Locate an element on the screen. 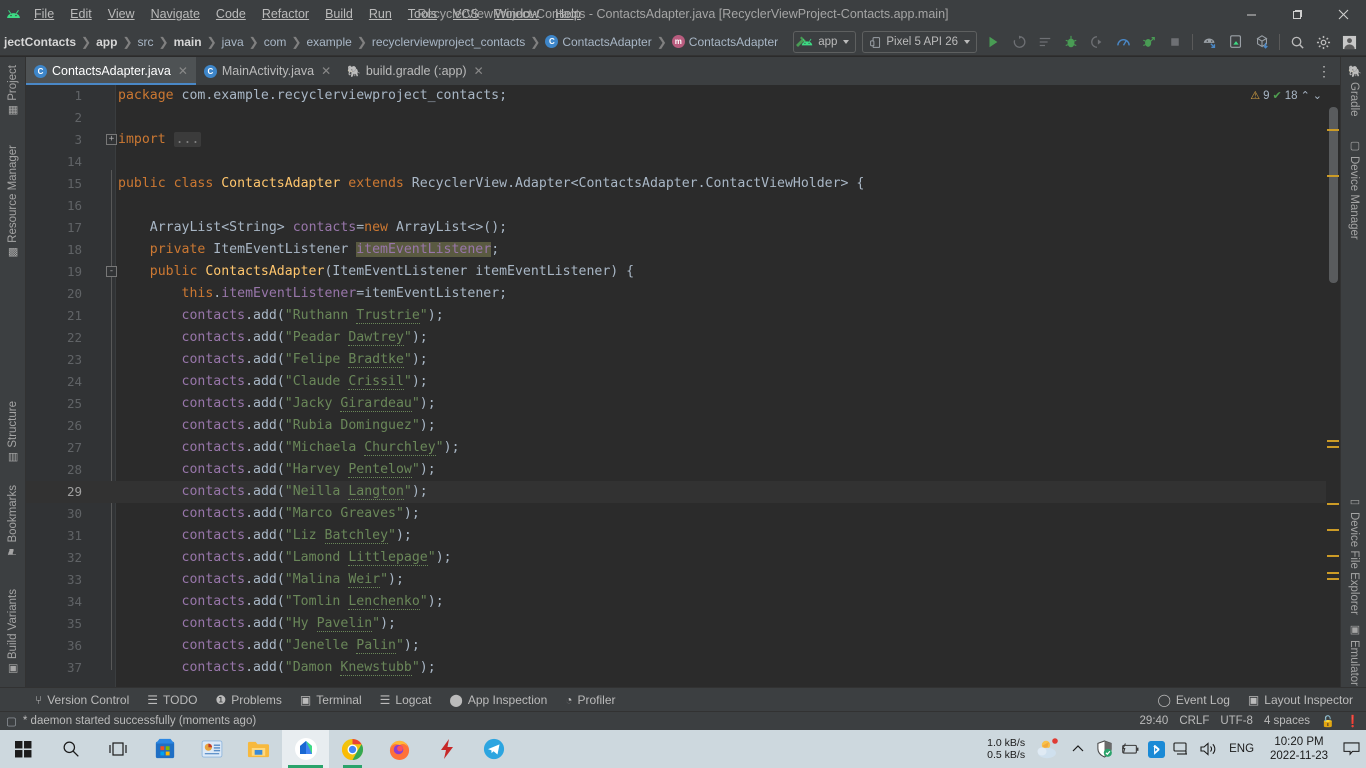  stop-button is located at coordinates (1175, 42).